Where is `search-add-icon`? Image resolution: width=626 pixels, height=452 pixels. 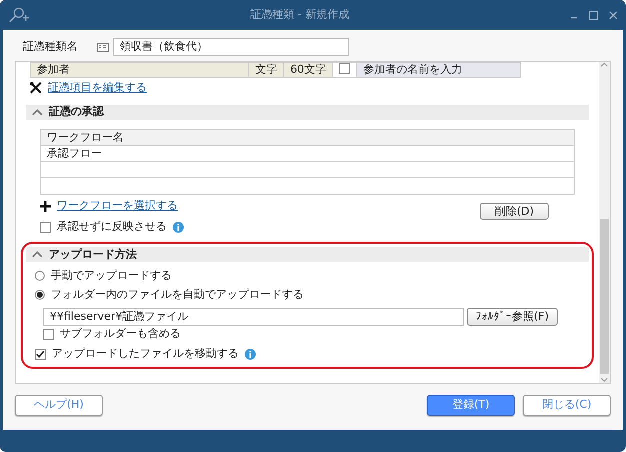 search-add-icon is located at coordinates (19, 15).